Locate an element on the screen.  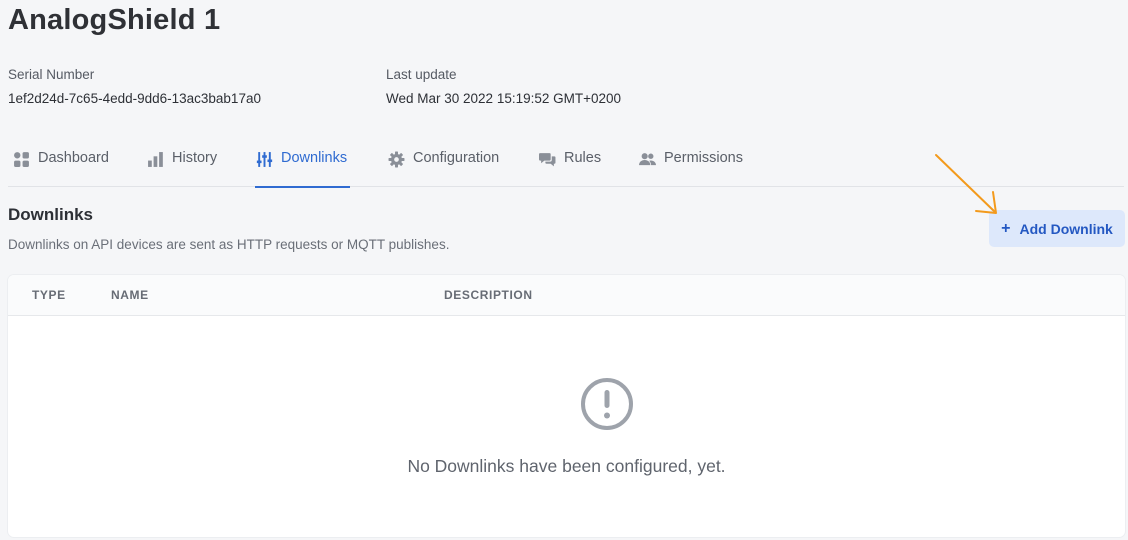
tab-permissions: Permissions is located at coordinates (690, 164).